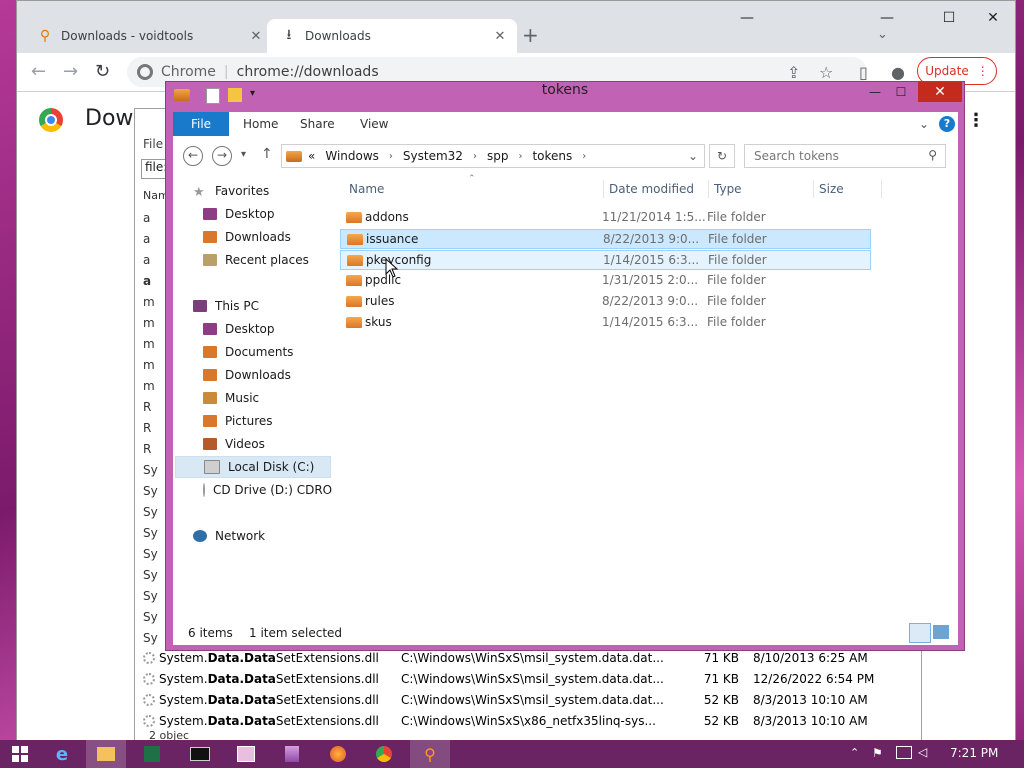  What do you see at coordinates (940, 92) in the screenshot?
I see `close-button: ✕` at bounding box center [940, 92].